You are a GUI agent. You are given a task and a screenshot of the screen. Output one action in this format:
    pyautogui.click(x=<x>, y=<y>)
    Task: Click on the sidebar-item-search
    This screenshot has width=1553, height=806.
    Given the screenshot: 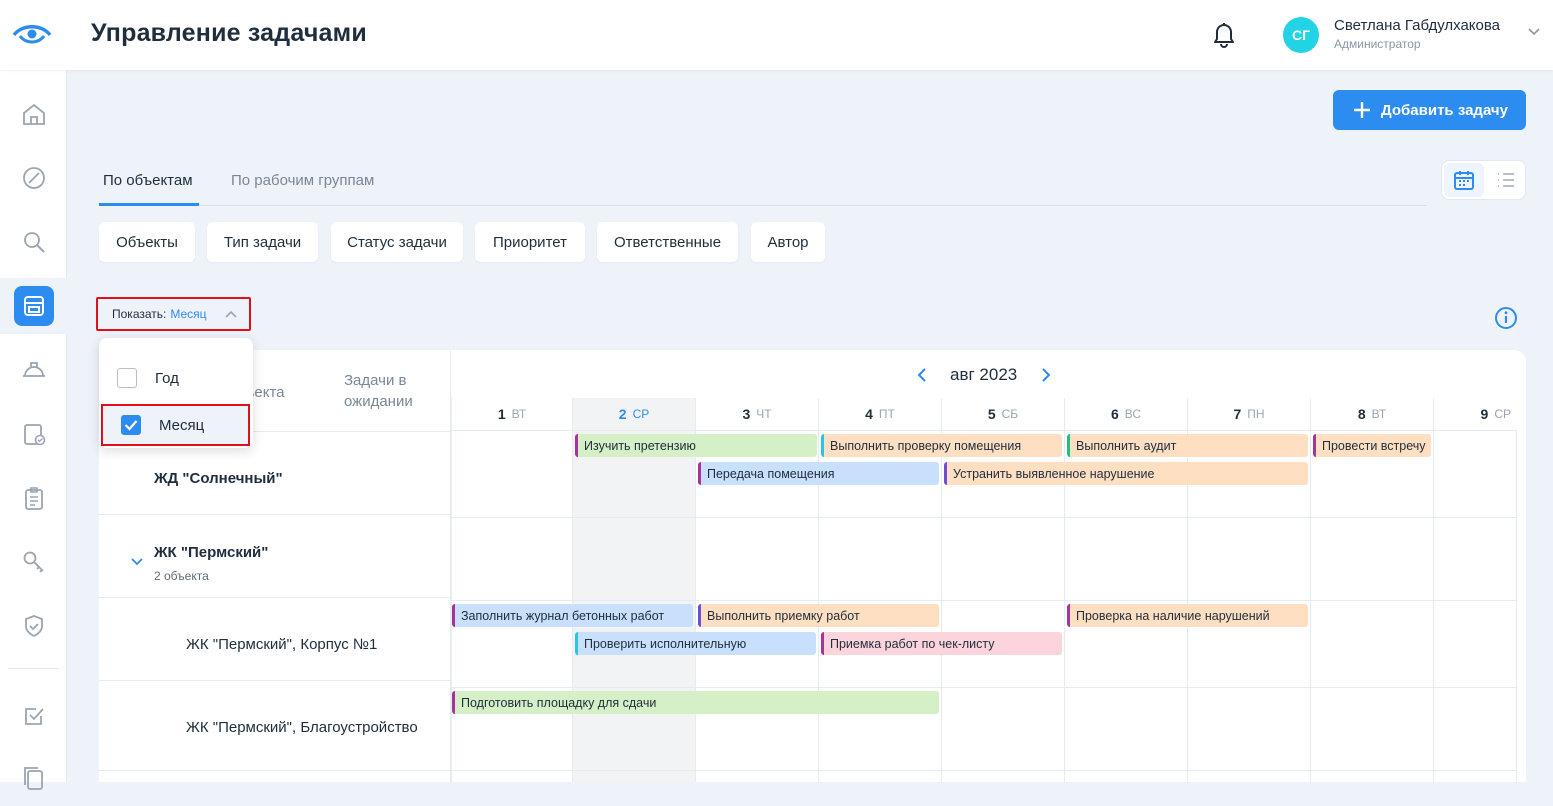 What is the action you would take?
    pyautogui.click(x=33, y=242)
    